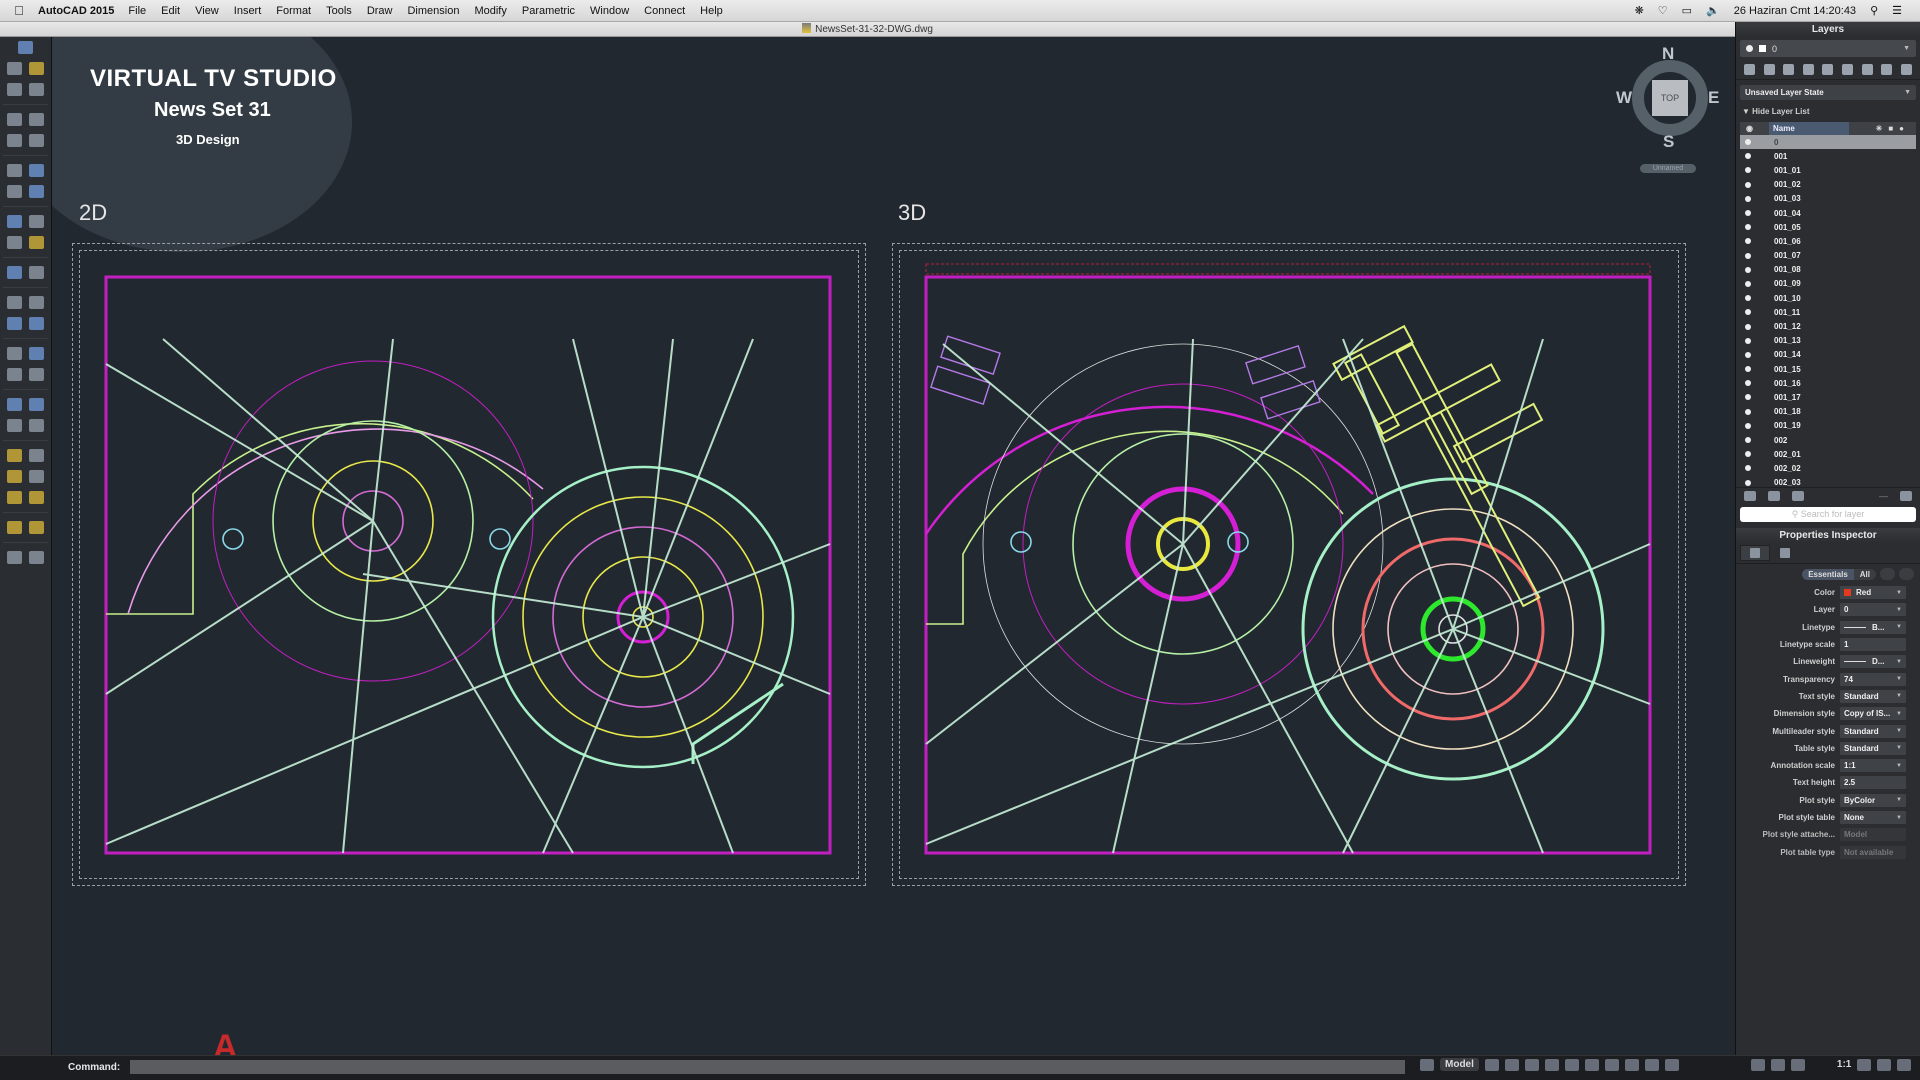 The height and width of the screenshot is (1080, 1920). Describe the element at coordinates (1873, 783) in the screenshot. I see `property-value-field: 2.5` at that location.